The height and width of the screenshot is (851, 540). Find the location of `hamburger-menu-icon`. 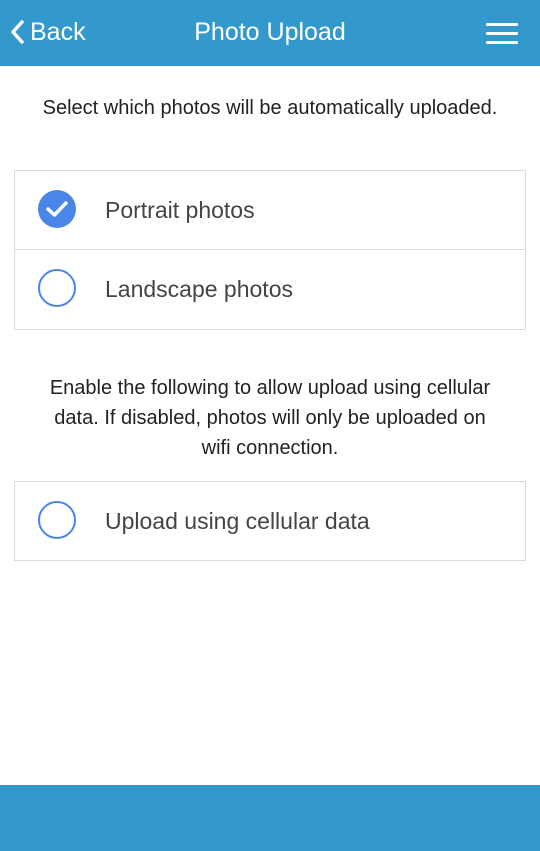

hamburger-menu-icon is located at coordinates (502, 33).